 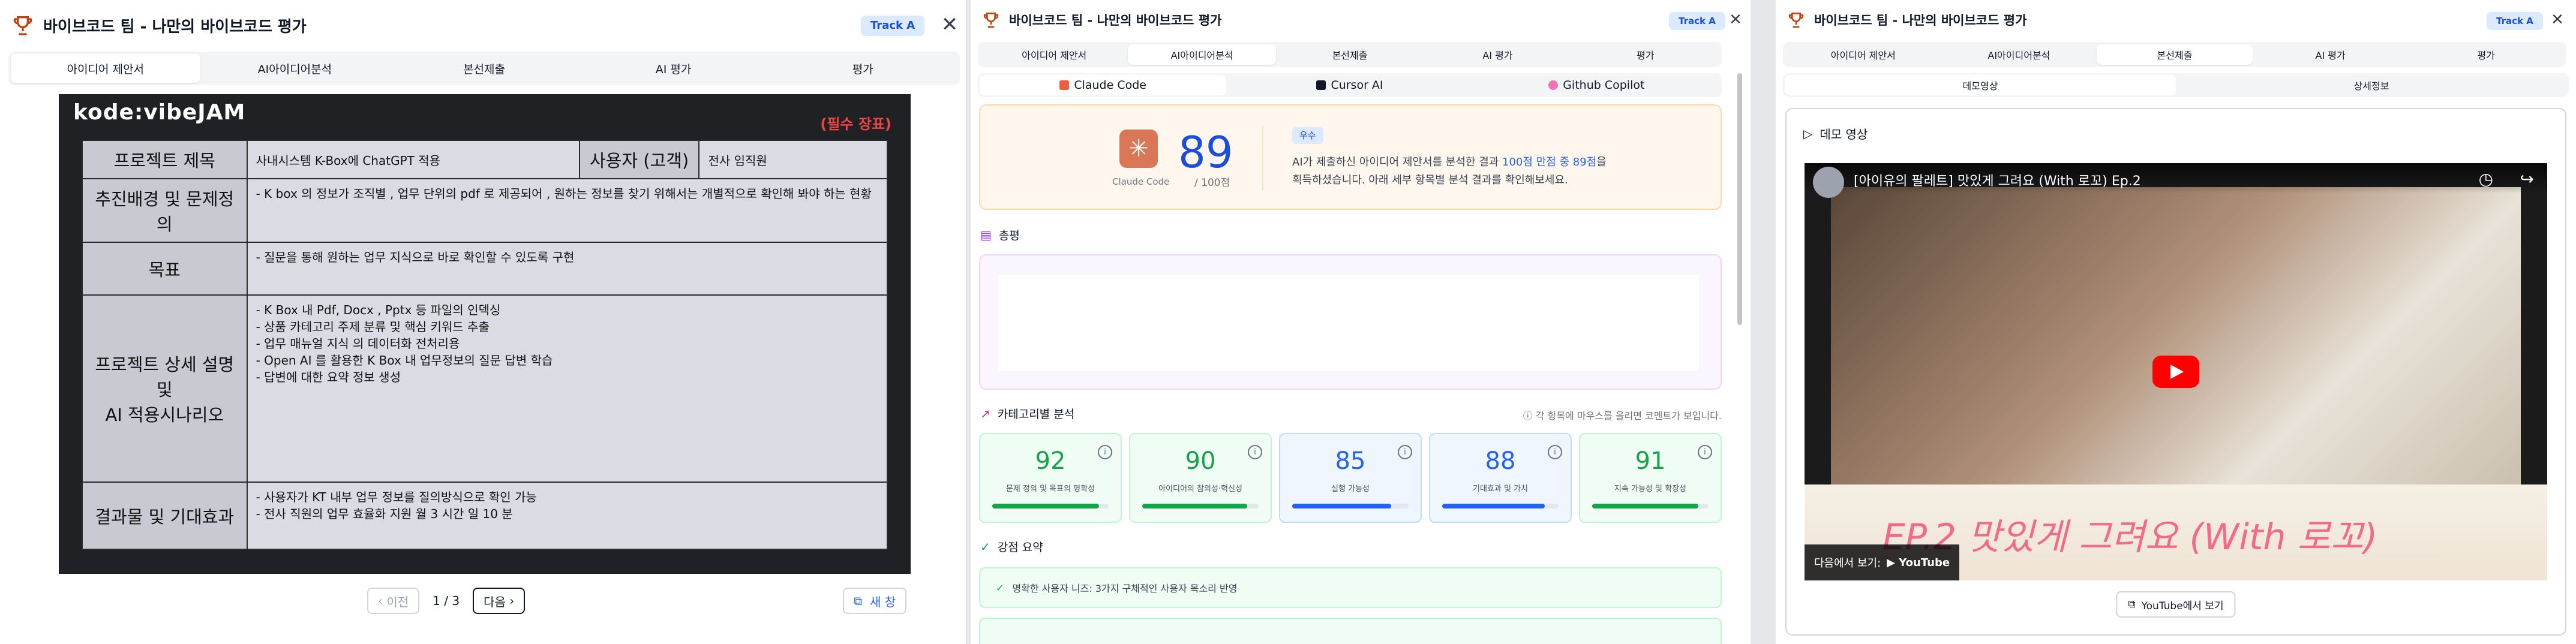 What do you see at coordinates (1883, 562) in the screenshot?
I see `watch-on-youtube-bar: 다음에서 보기: ▶ YouTube` at bounding box center [1883, 562].